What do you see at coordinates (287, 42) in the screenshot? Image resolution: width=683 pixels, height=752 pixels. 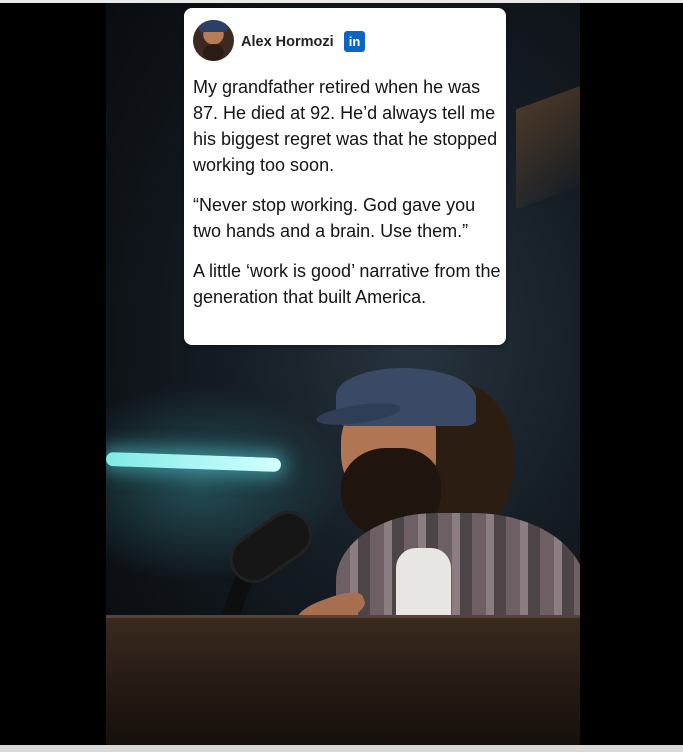 I see `author-name: Alex Hormozi` at bounding box center [287, 42].